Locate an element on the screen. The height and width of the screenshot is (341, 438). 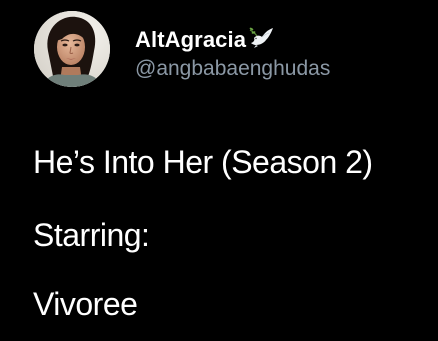
tweet-text-line: He’s Into Her (Season 2) is located at coordinates (203, 162).